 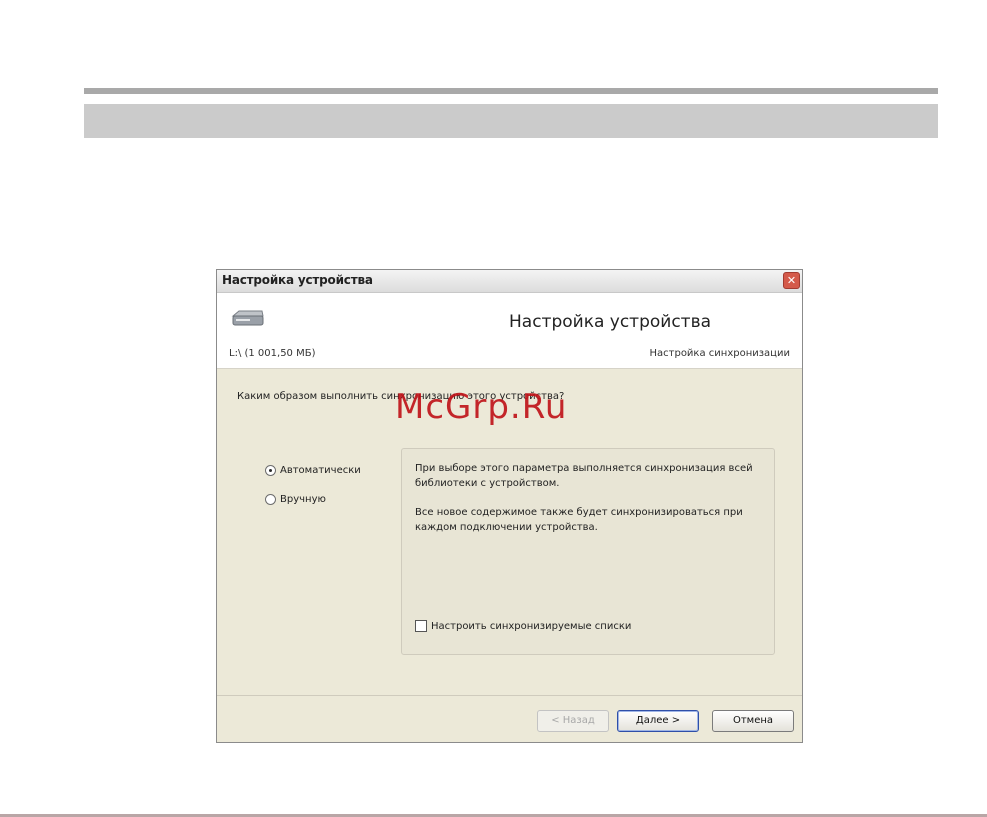 What do you see at coordinates (247, 318) in the screenshot?
I see `hard-drive-icon` at bounding box center [247, 318].